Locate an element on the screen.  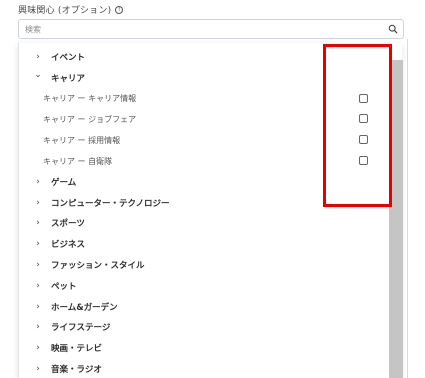
category-label: ペット is located at coordinates (64, 286).